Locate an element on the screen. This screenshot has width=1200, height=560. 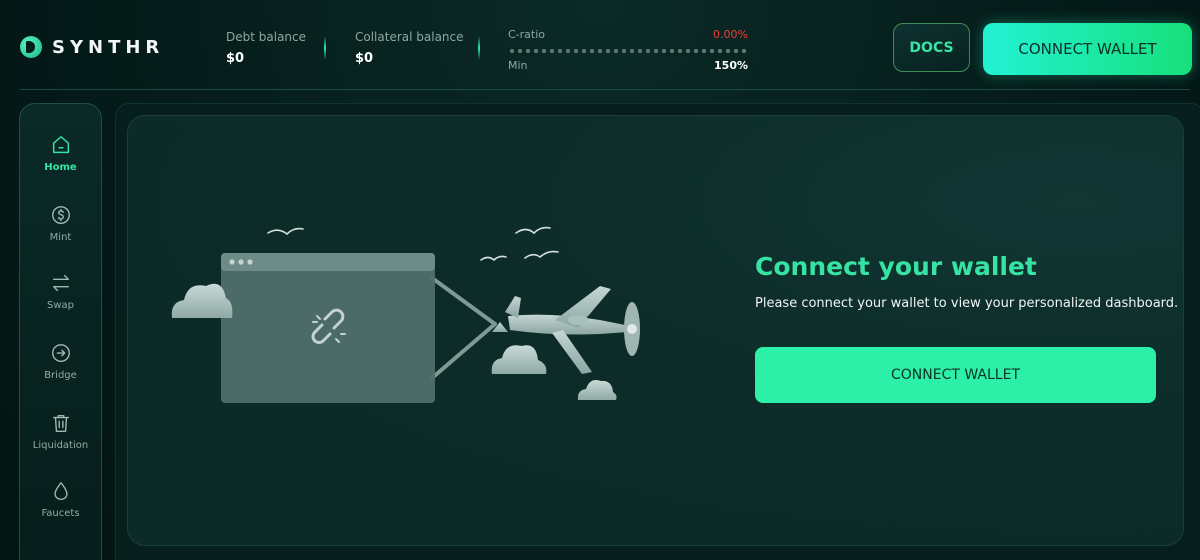
collateral-balance-stat: Collateral balance $0 is located at coordinates (409, 48).